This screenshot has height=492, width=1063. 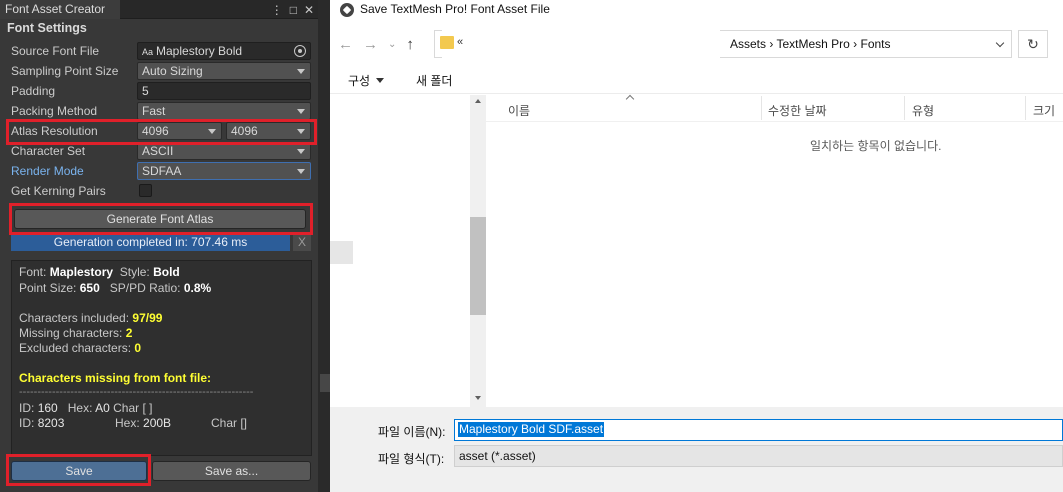 I want to click on maximize-icon: □, so click(x=293, y=10).